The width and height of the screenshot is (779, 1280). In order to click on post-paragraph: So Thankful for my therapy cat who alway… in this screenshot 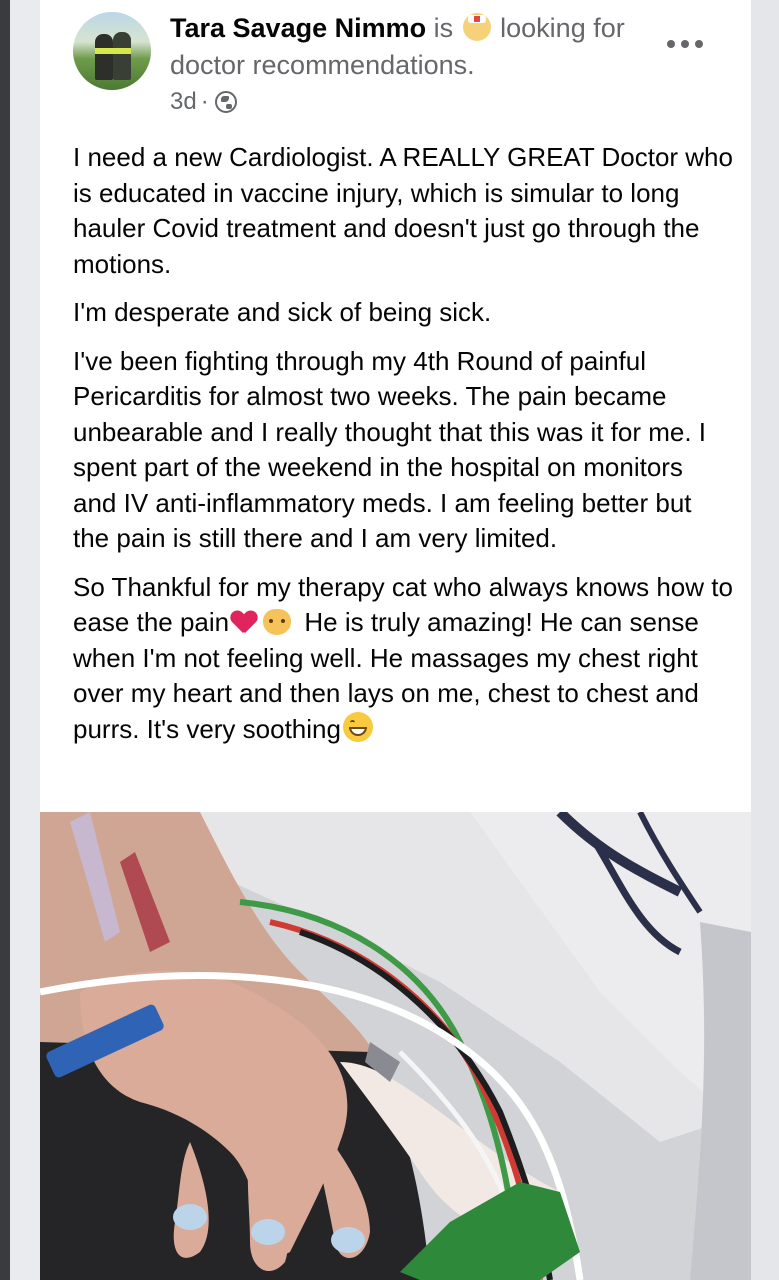, I will do `click(403, 659)`.